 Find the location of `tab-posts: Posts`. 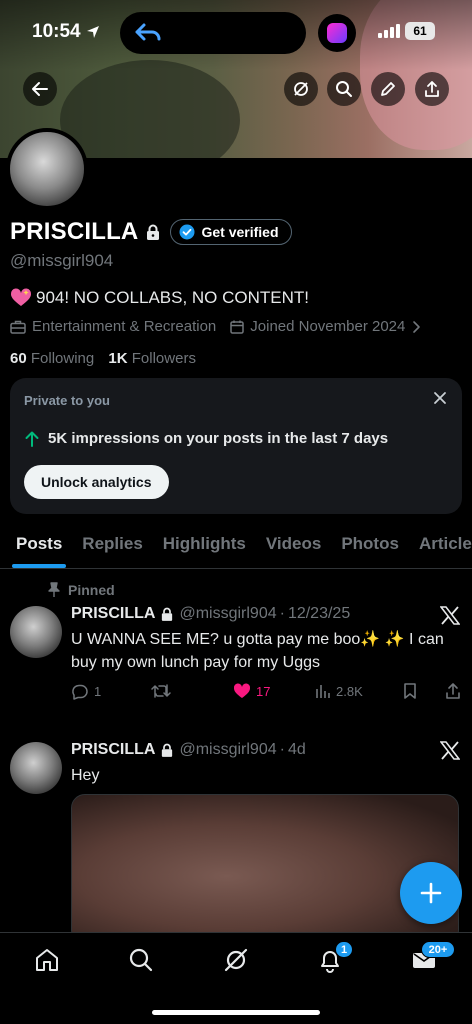

tab-posts: Posts is located at coordinates (36, 544).